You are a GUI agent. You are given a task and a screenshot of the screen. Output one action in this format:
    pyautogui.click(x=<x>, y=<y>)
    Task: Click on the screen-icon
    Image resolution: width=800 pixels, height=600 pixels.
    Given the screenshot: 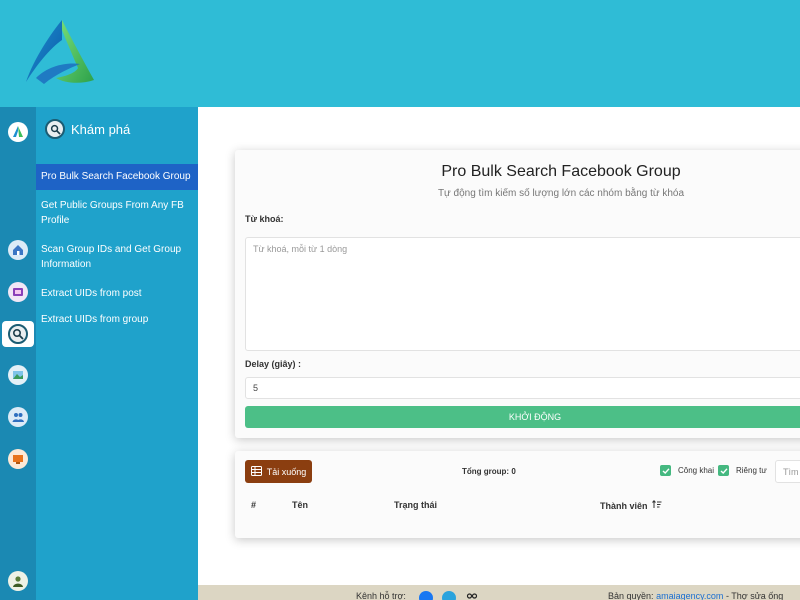 What is the action you would take?
    pyautogui.click(x=18, y=459)
    